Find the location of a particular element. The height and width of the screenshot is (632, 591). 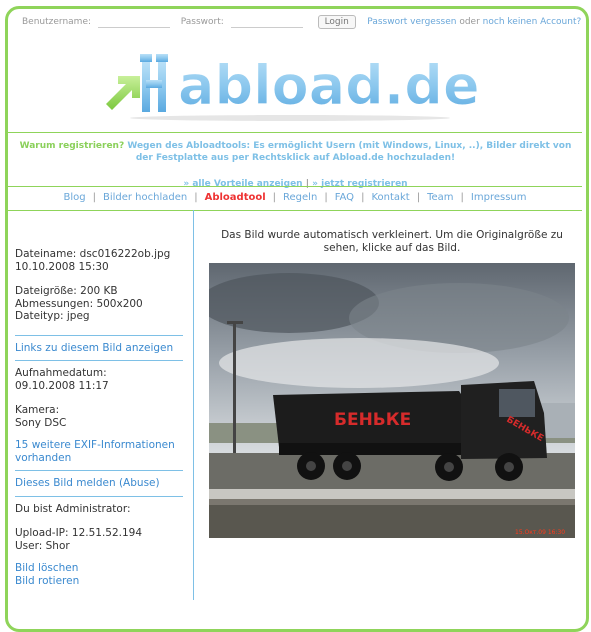

username-label: Benutzername: is located at coordinates (57, 22).